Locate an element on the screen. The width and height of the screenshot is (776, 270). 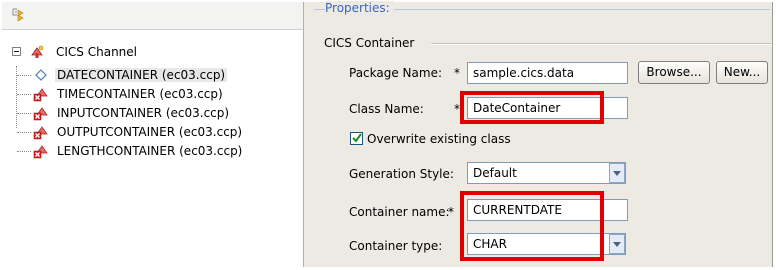
diamond-icon is located at coordinates (41, 75).